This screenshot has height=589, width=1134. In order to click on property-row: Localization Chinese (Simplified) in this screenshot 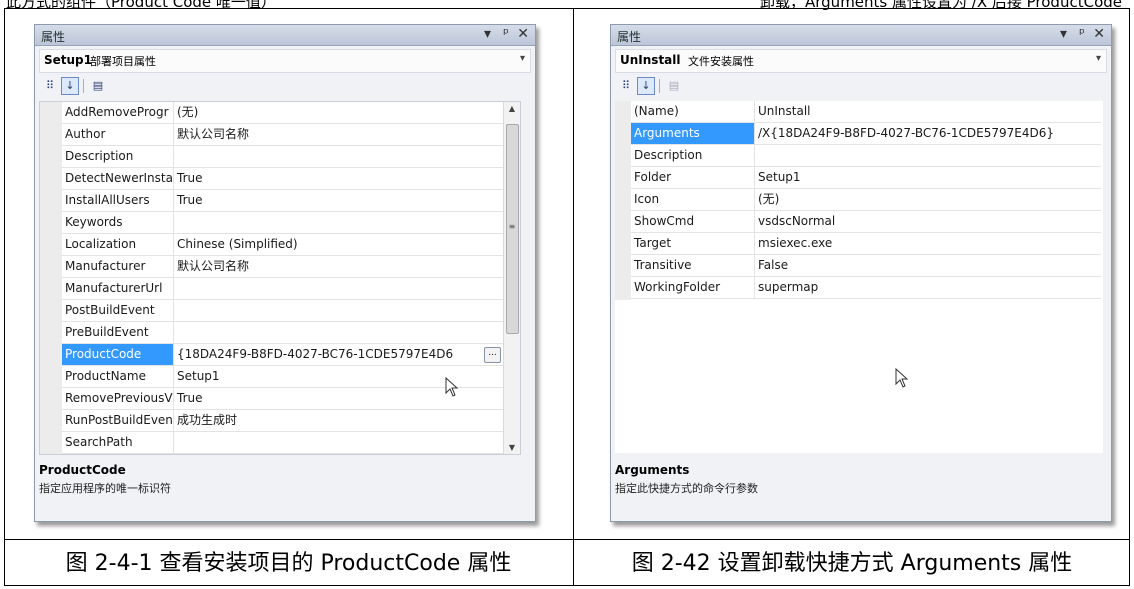, I will do `click(283, 245)`.